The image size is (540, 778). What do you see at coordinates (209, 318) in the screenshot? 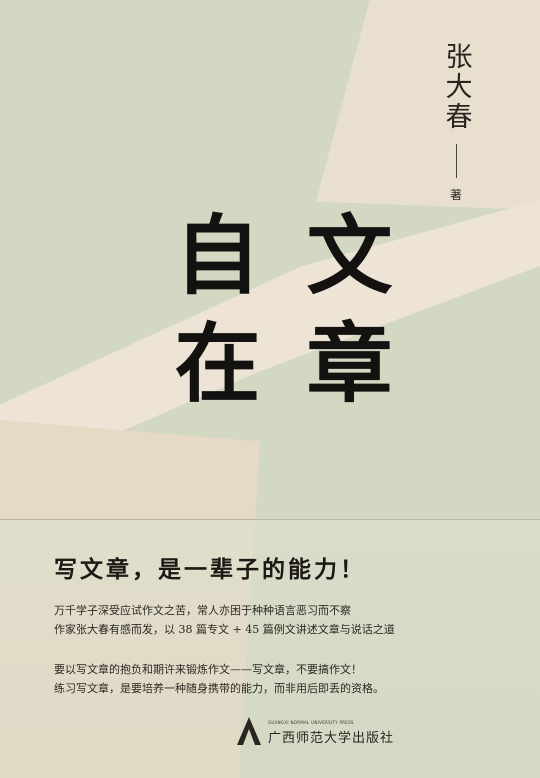
I see `title-column-left: 自在` at bounding box center [209, 318].